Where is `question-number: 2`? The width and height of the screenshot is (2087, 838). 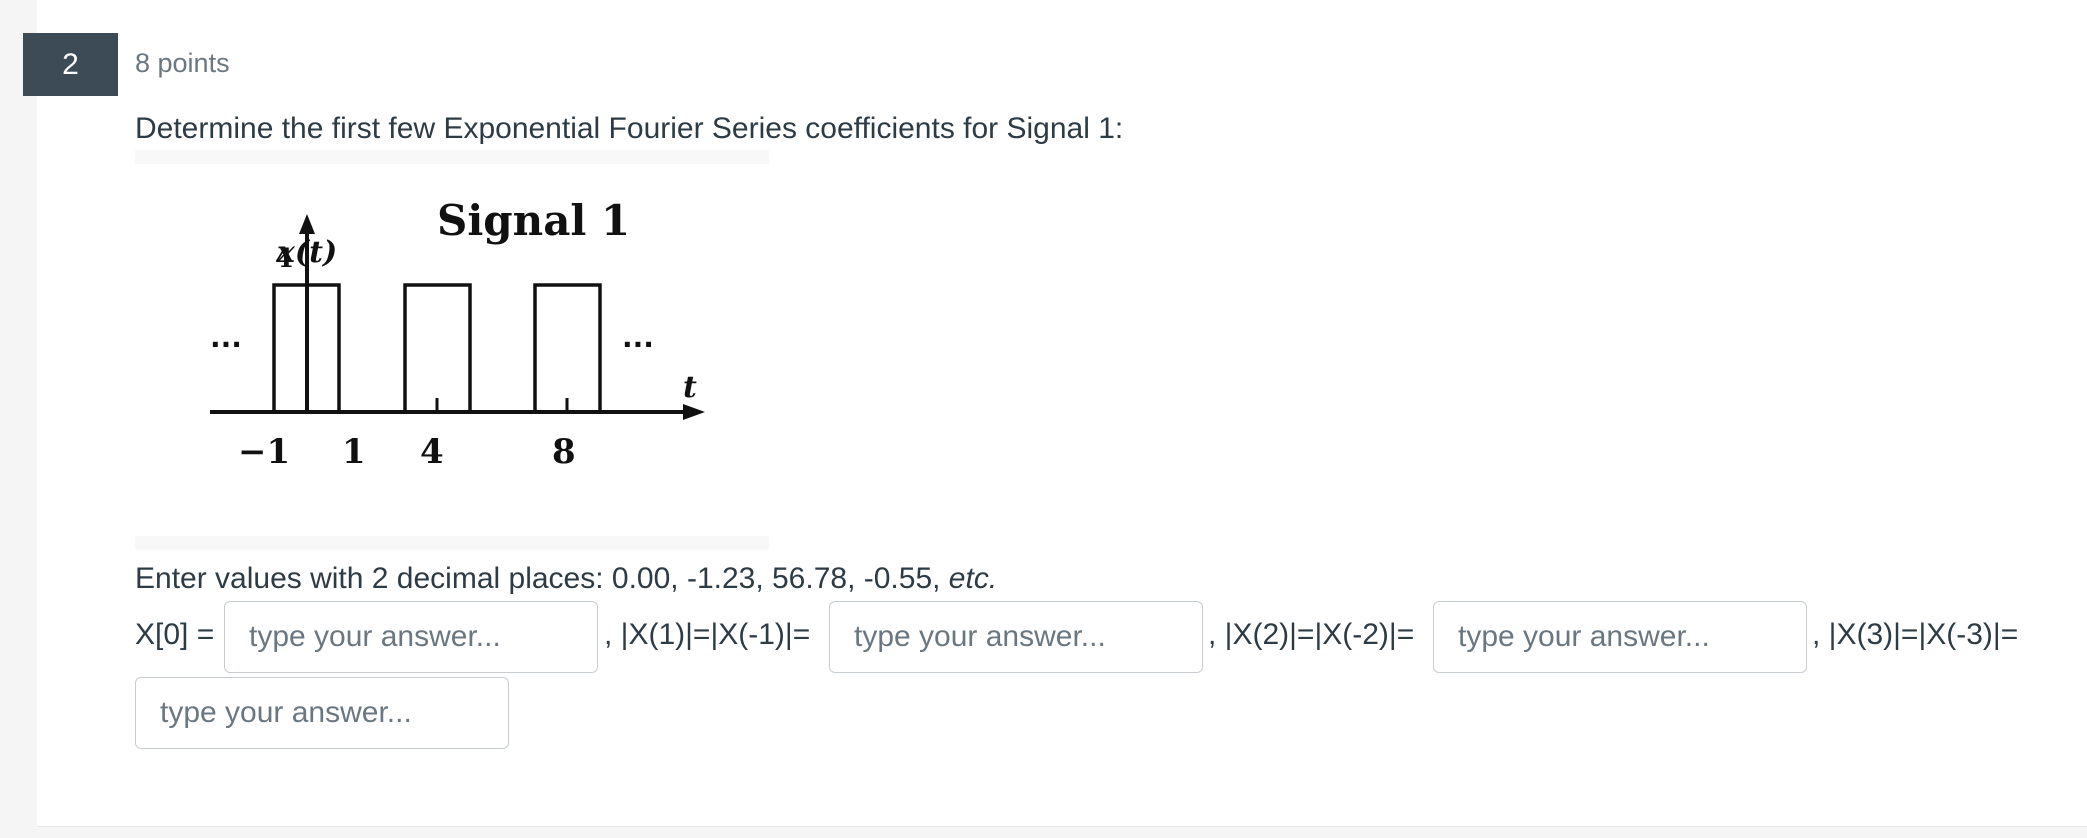 question-number: 2 is located at coordinates (70, 64).